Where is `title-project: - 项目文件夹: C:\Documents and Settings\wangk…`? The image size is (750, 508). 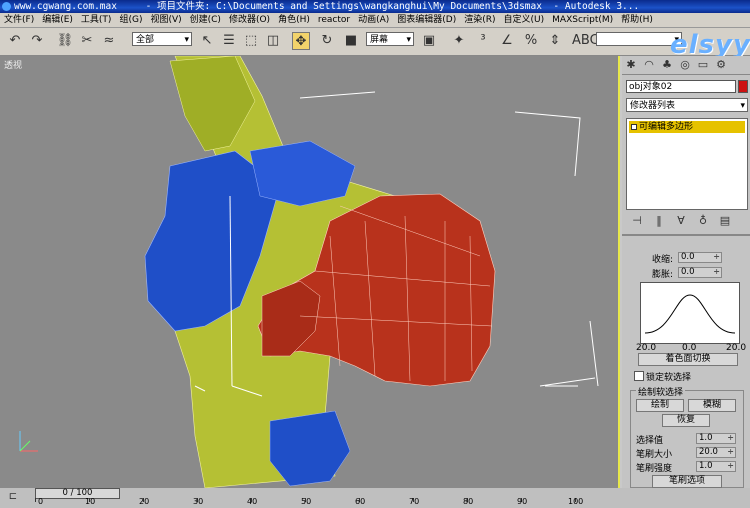
title-project: - 项目文件夹: C:\Documents and Settings\wangk… is located at coordinates (343, 6).